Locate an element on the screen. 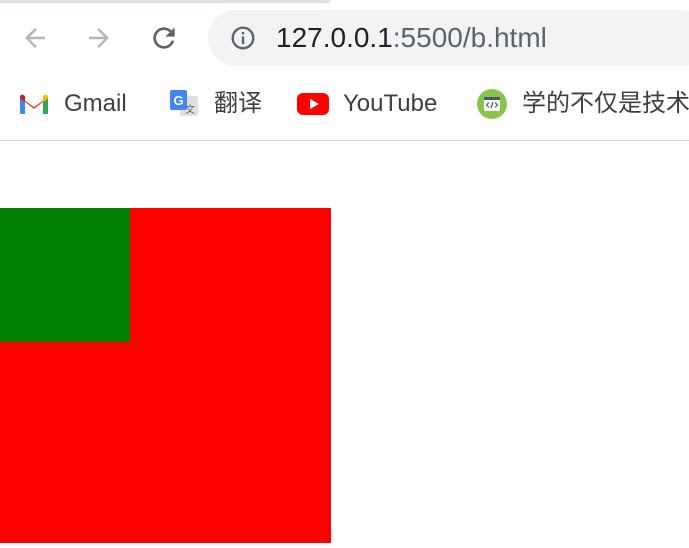 This screenshot has width=689, height=548. reload-icon is located at coordinates (164, 38).